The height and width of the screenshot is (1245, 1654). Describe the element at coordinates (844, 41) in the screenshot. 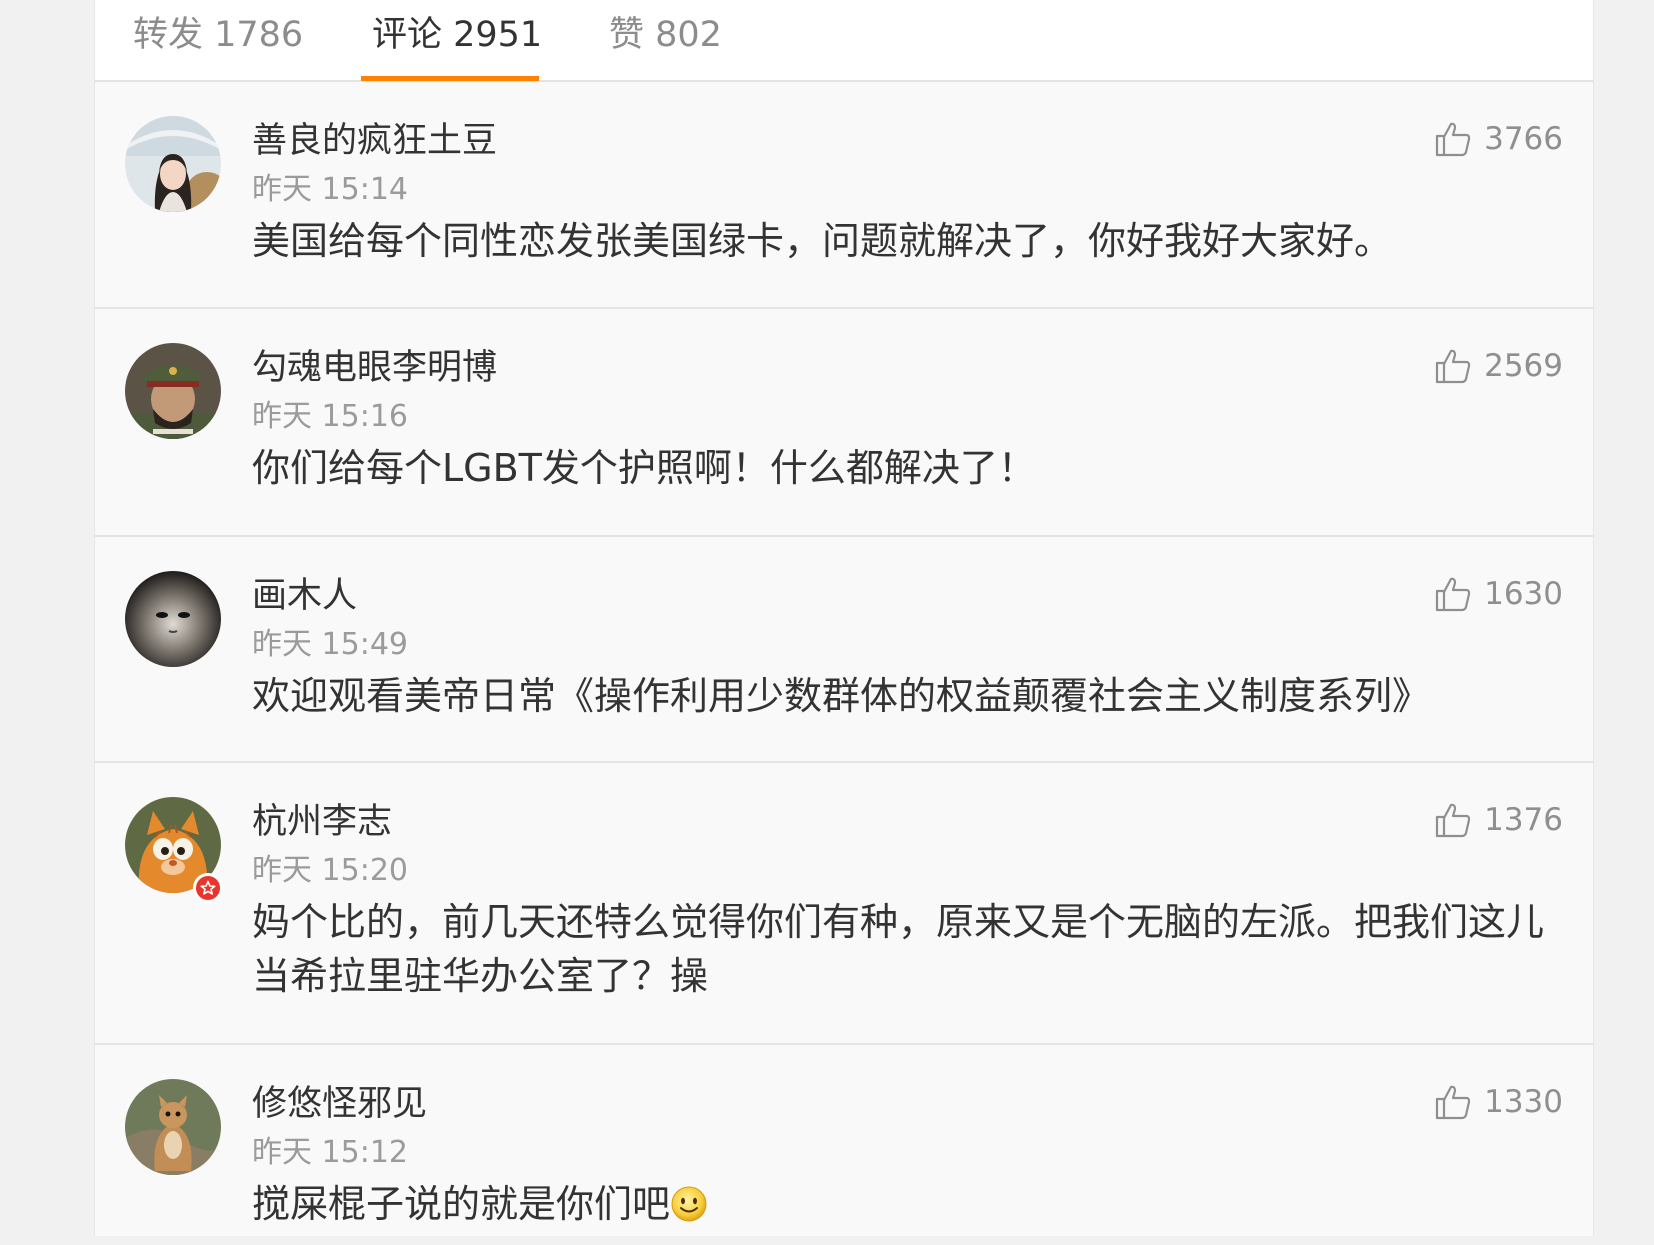

I see `tab-bar: 转发 1786 评论 2951 赞 802` at that location.